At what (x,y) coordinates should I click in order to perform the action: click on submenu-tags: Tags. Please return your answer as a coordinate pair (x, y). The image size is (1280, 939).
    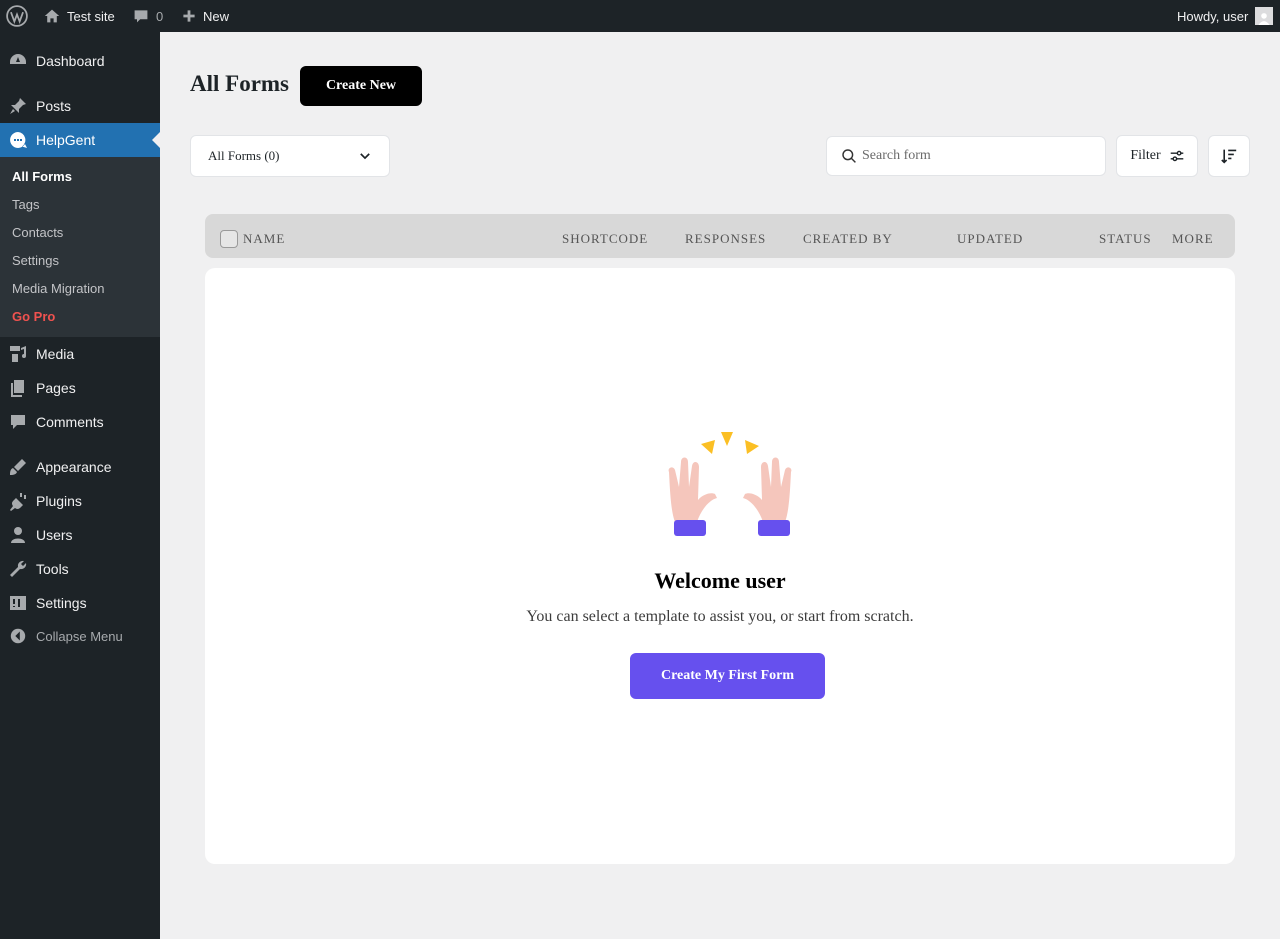
    Looking at the image, I should click on (25, 205).